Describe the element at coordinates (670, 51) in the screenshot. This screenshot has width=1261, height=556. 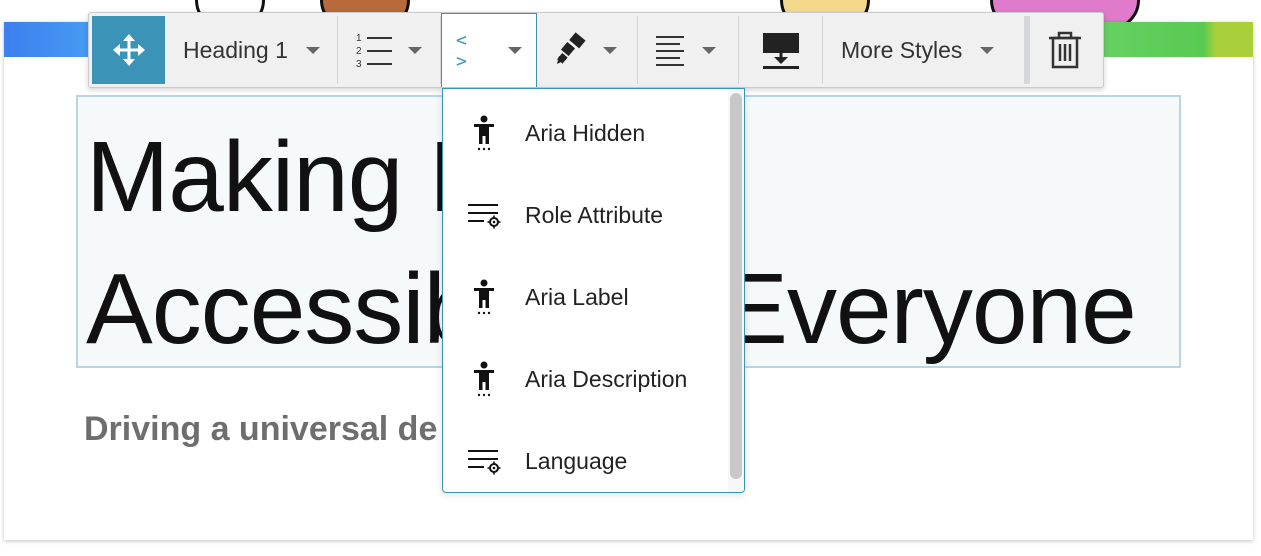
I see `align-left-icon` at that location.